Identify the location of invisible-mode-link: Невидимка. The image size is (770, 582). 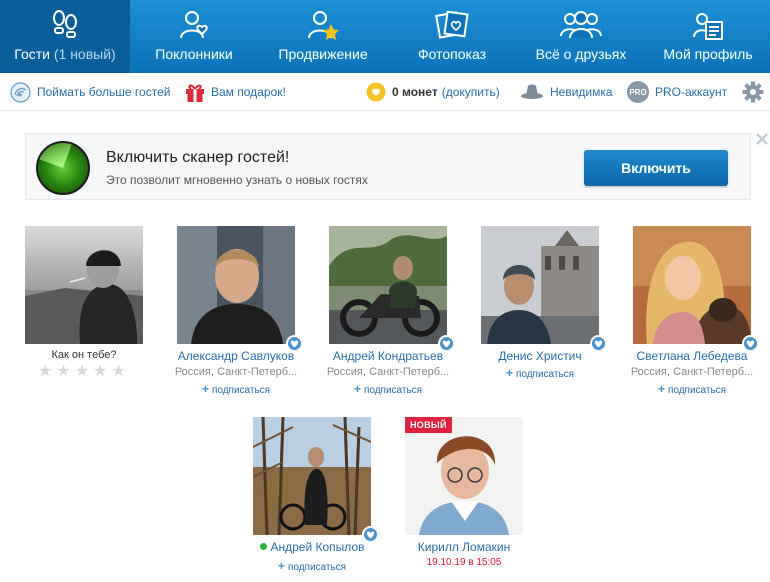
(566, 92).